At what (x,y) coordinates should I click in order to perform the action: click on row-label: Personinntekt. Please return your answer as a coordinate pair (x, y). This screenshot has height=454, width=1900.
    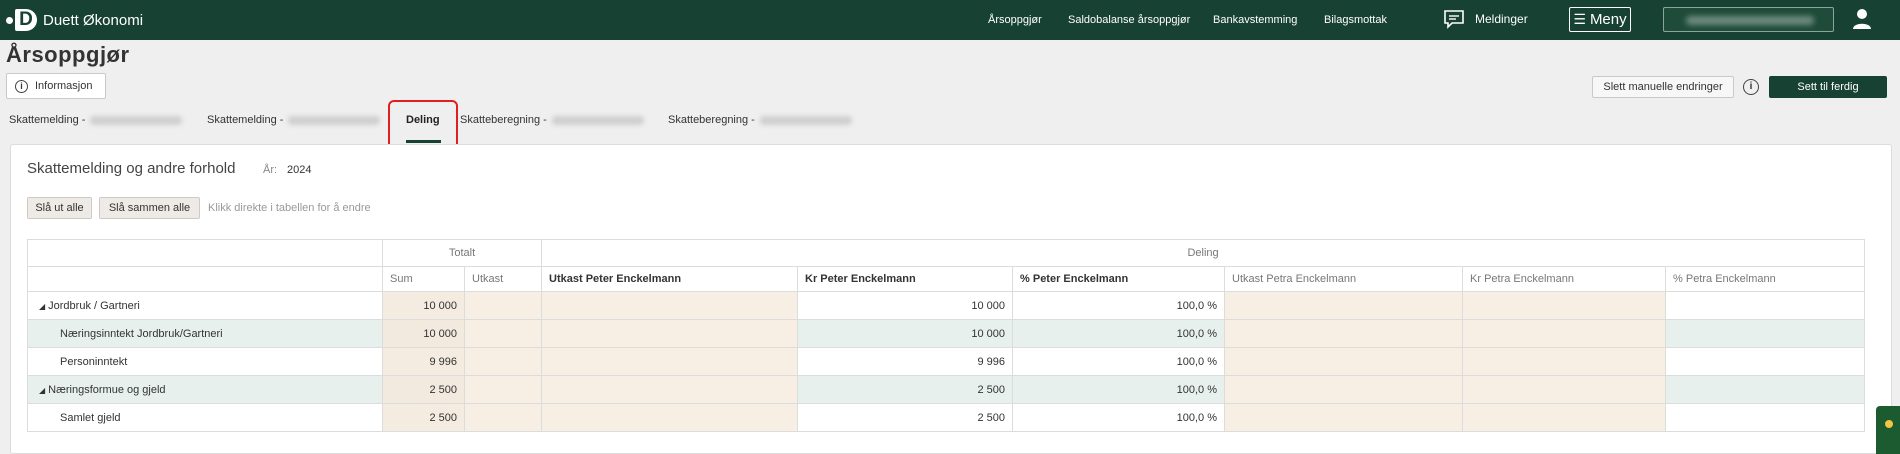
    Looking at the image, I should click on (205, 361).